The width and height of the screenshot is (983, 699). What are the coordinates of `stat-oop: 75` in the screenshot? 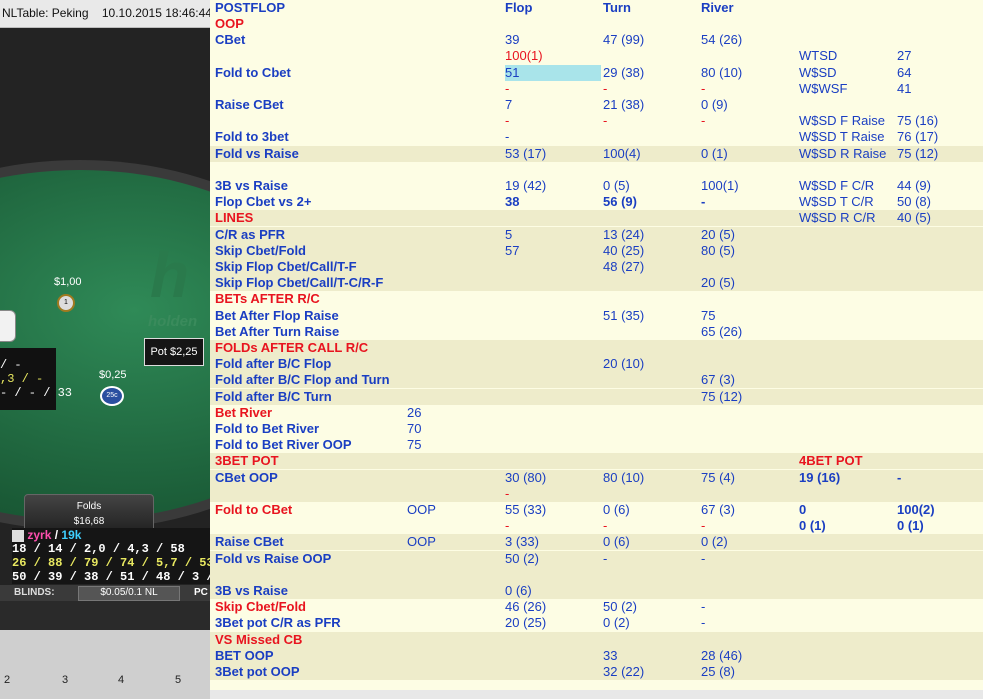 It's located at (414, 445).